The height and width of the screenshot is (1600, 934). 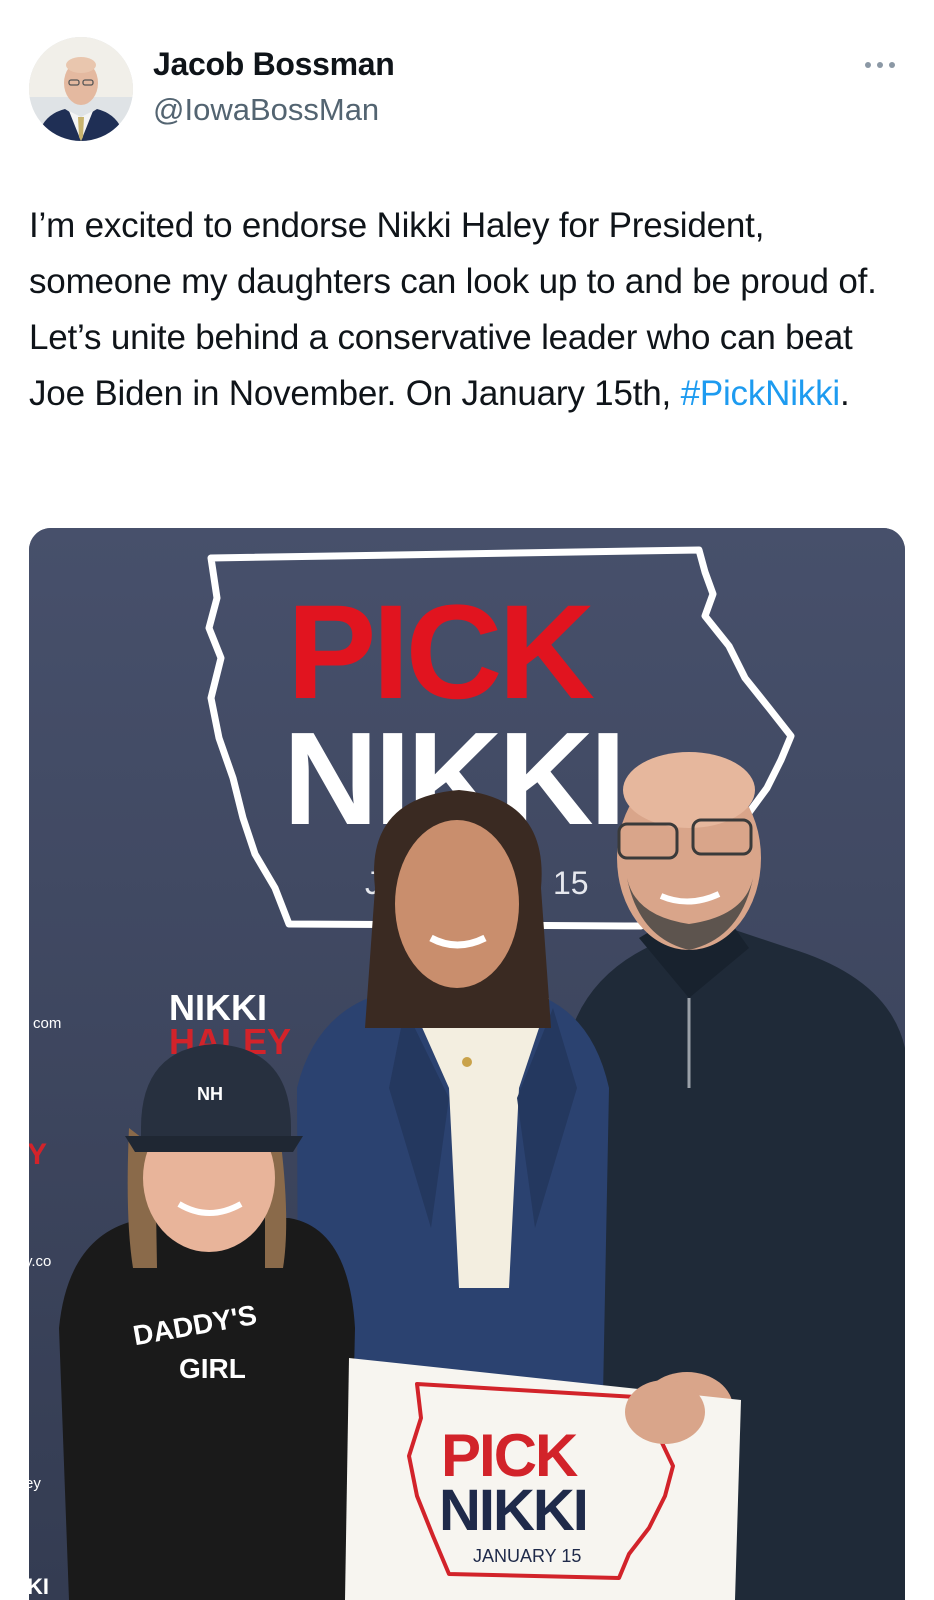 I want to click on sign-date-text: JANUARY 15, so click(x=527, y=1556).